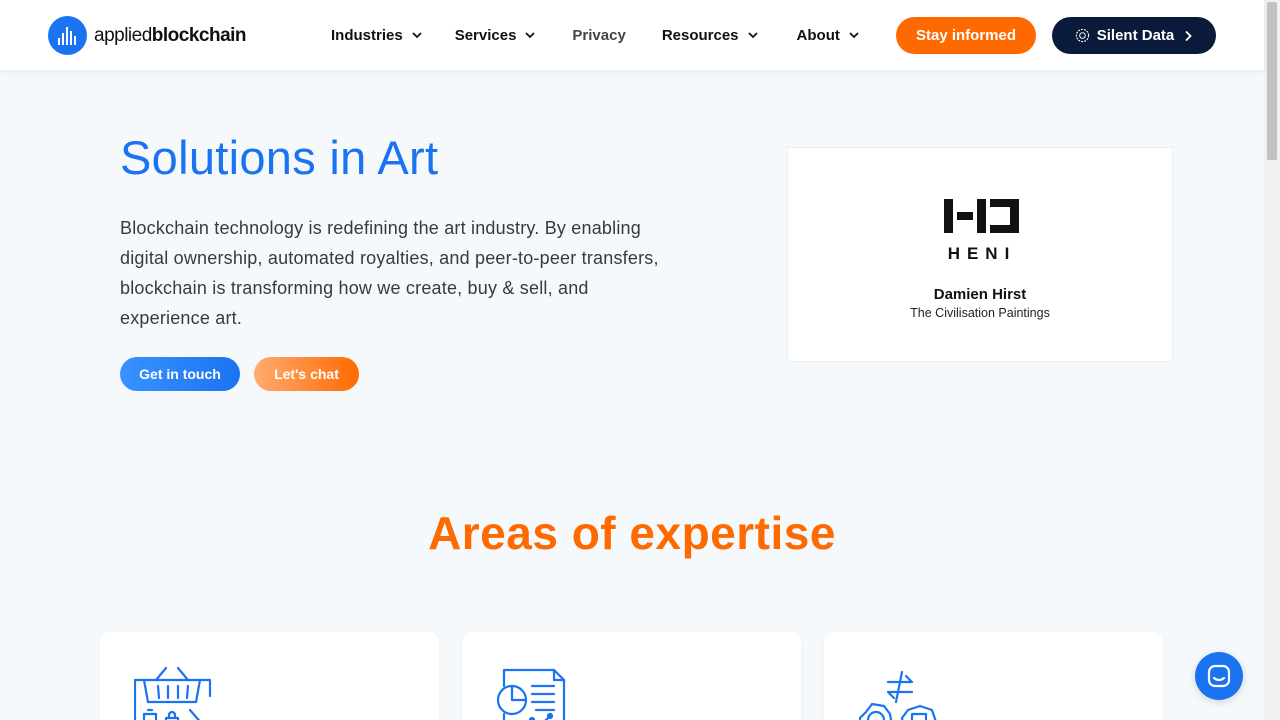  What do you see at coordinates (1082, 35) in the screenshot?
I see `globe-icon` at bounding box center [1082, 35].